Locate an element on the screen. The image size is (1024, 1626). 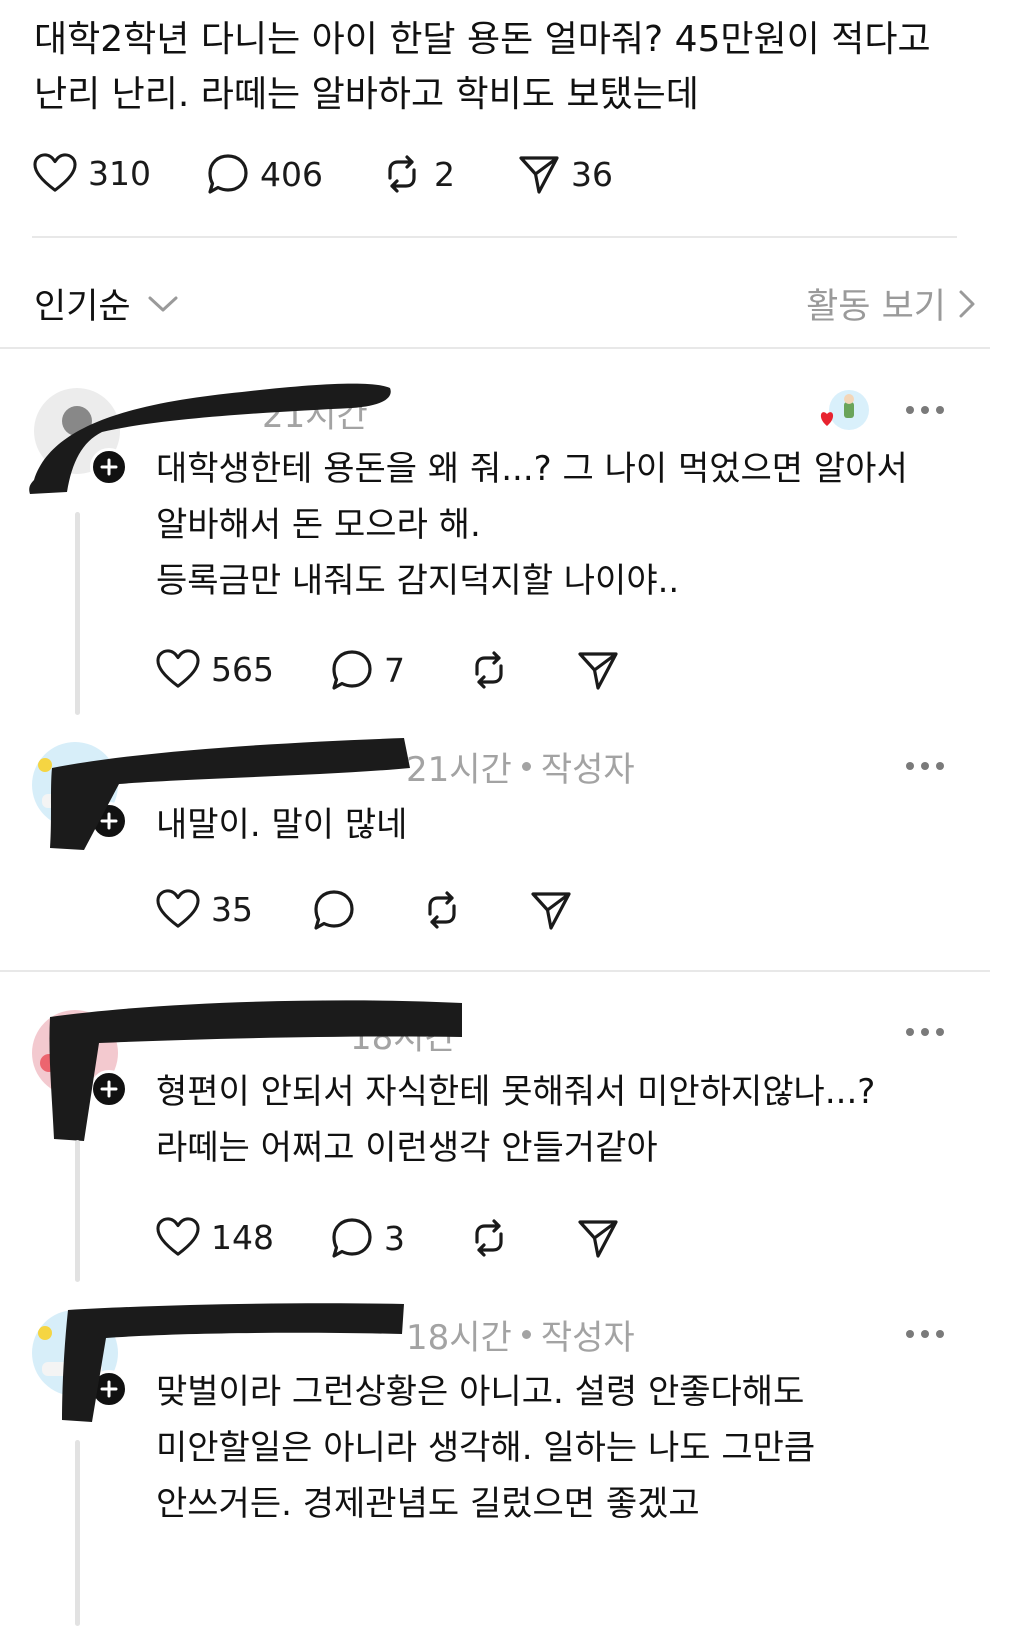
post-text-line: 대학2학년 다니는 아이 한달 용돈 얼마줘? 45만원이 적다고 is located at coordinates (482, 39).